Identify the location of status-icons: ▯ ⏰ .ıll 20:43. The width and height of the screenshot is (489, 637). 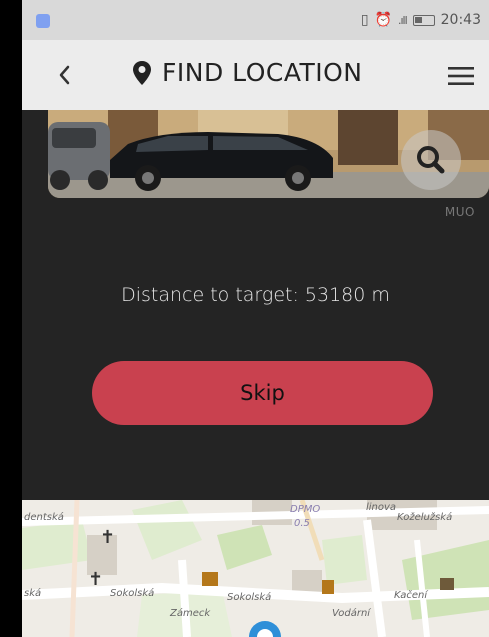
(421, 20).